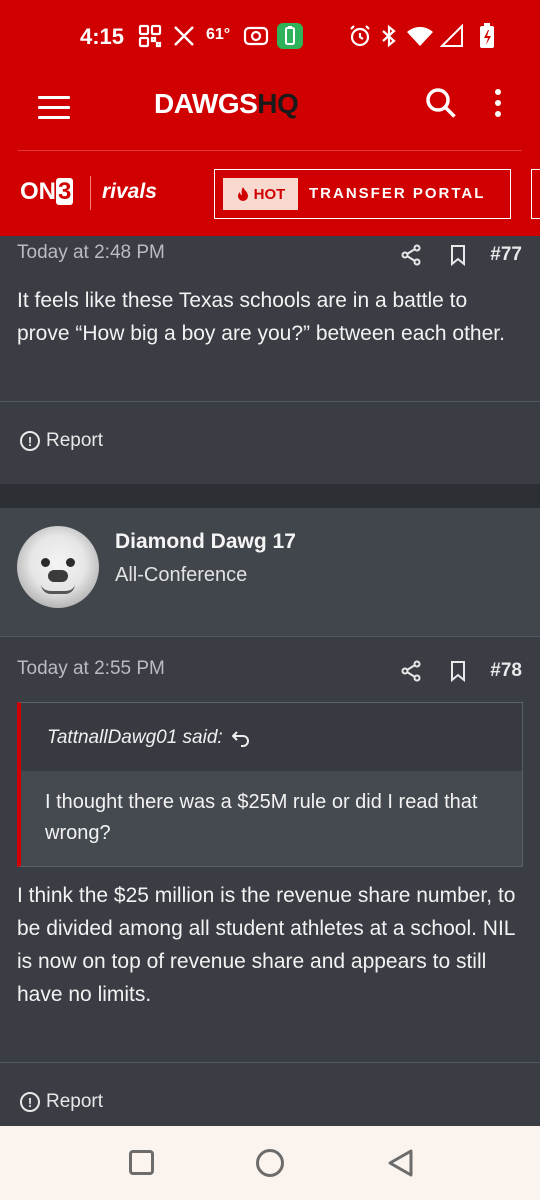  I want to click on logo-separator, so click(90, 193).